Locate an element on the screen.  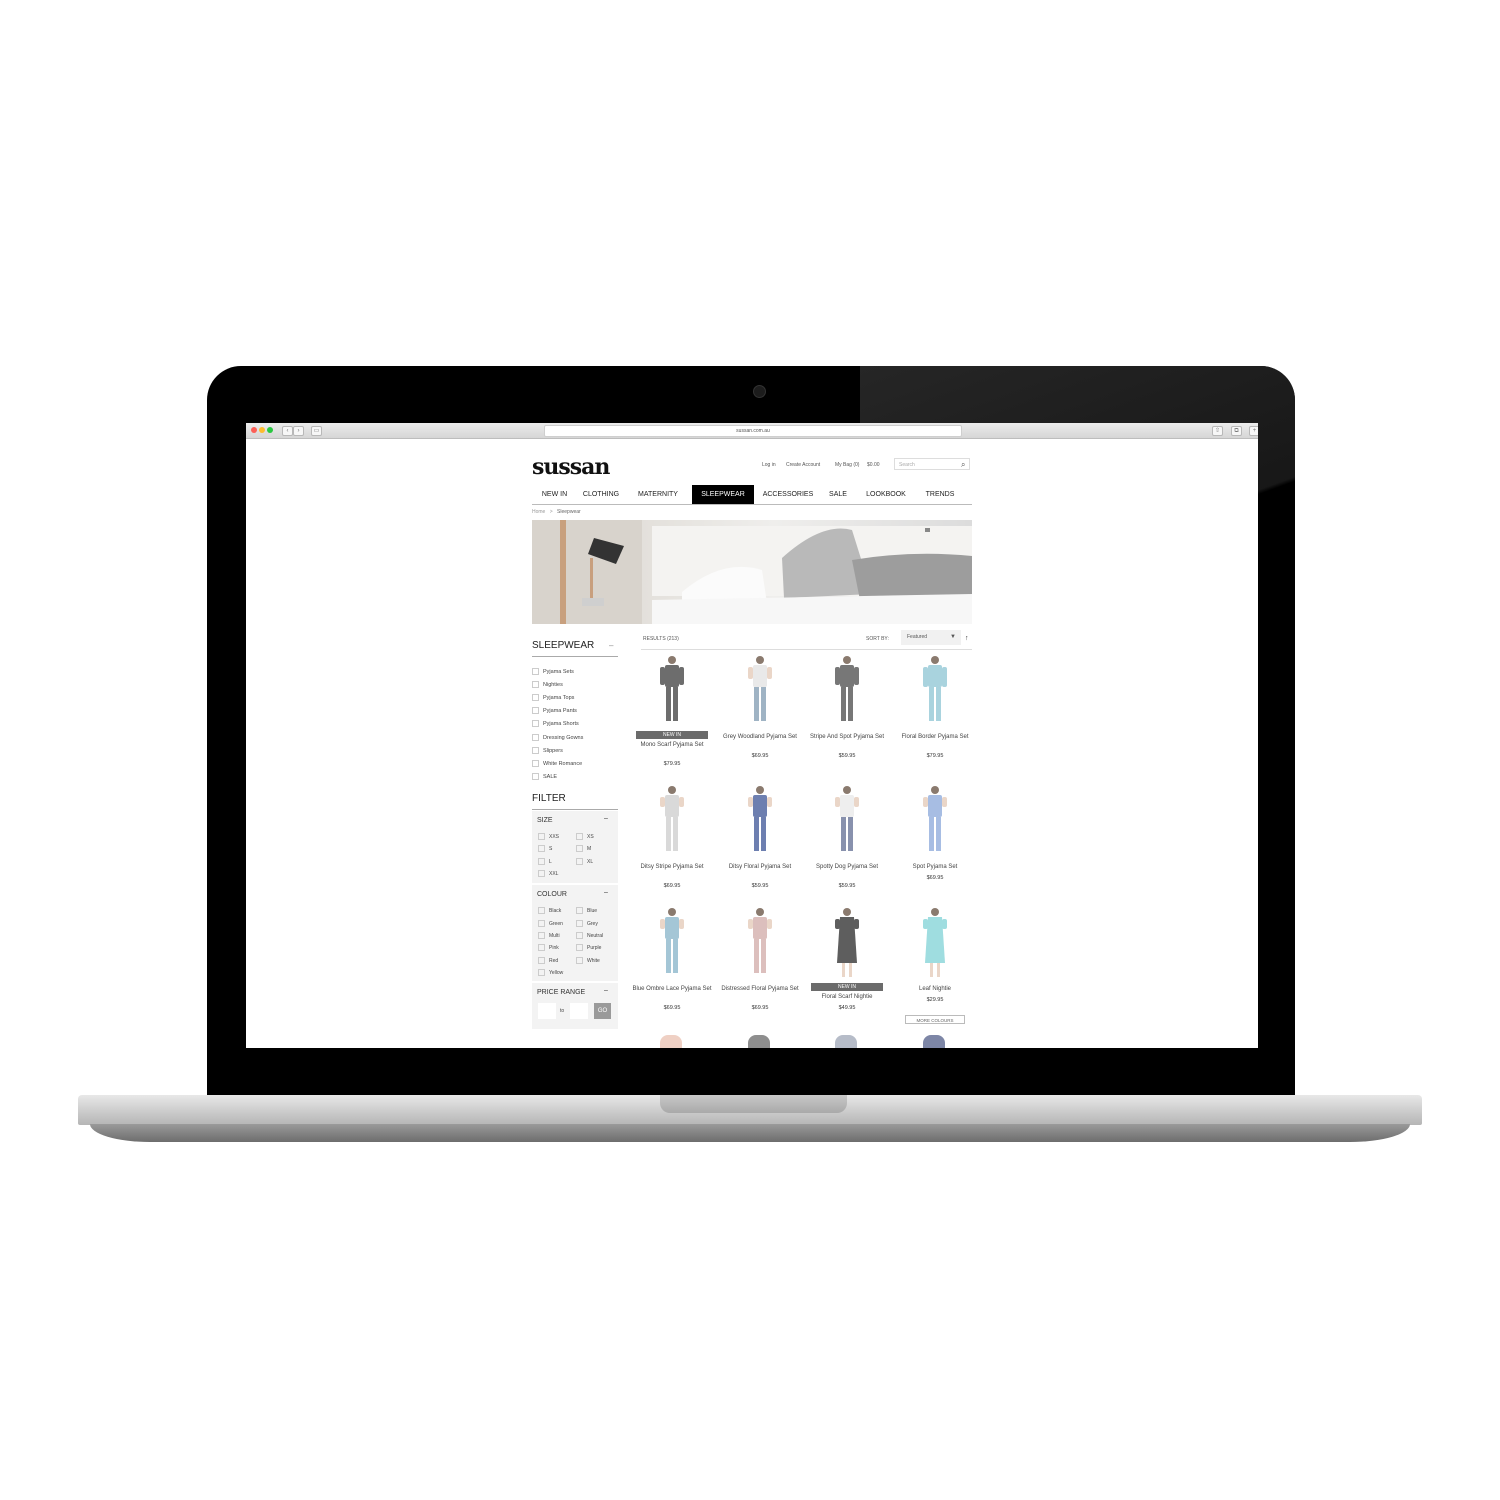
product-card: Ditsy Stripe Pyjama Set $69.95 is located at coordinates (672, 845).